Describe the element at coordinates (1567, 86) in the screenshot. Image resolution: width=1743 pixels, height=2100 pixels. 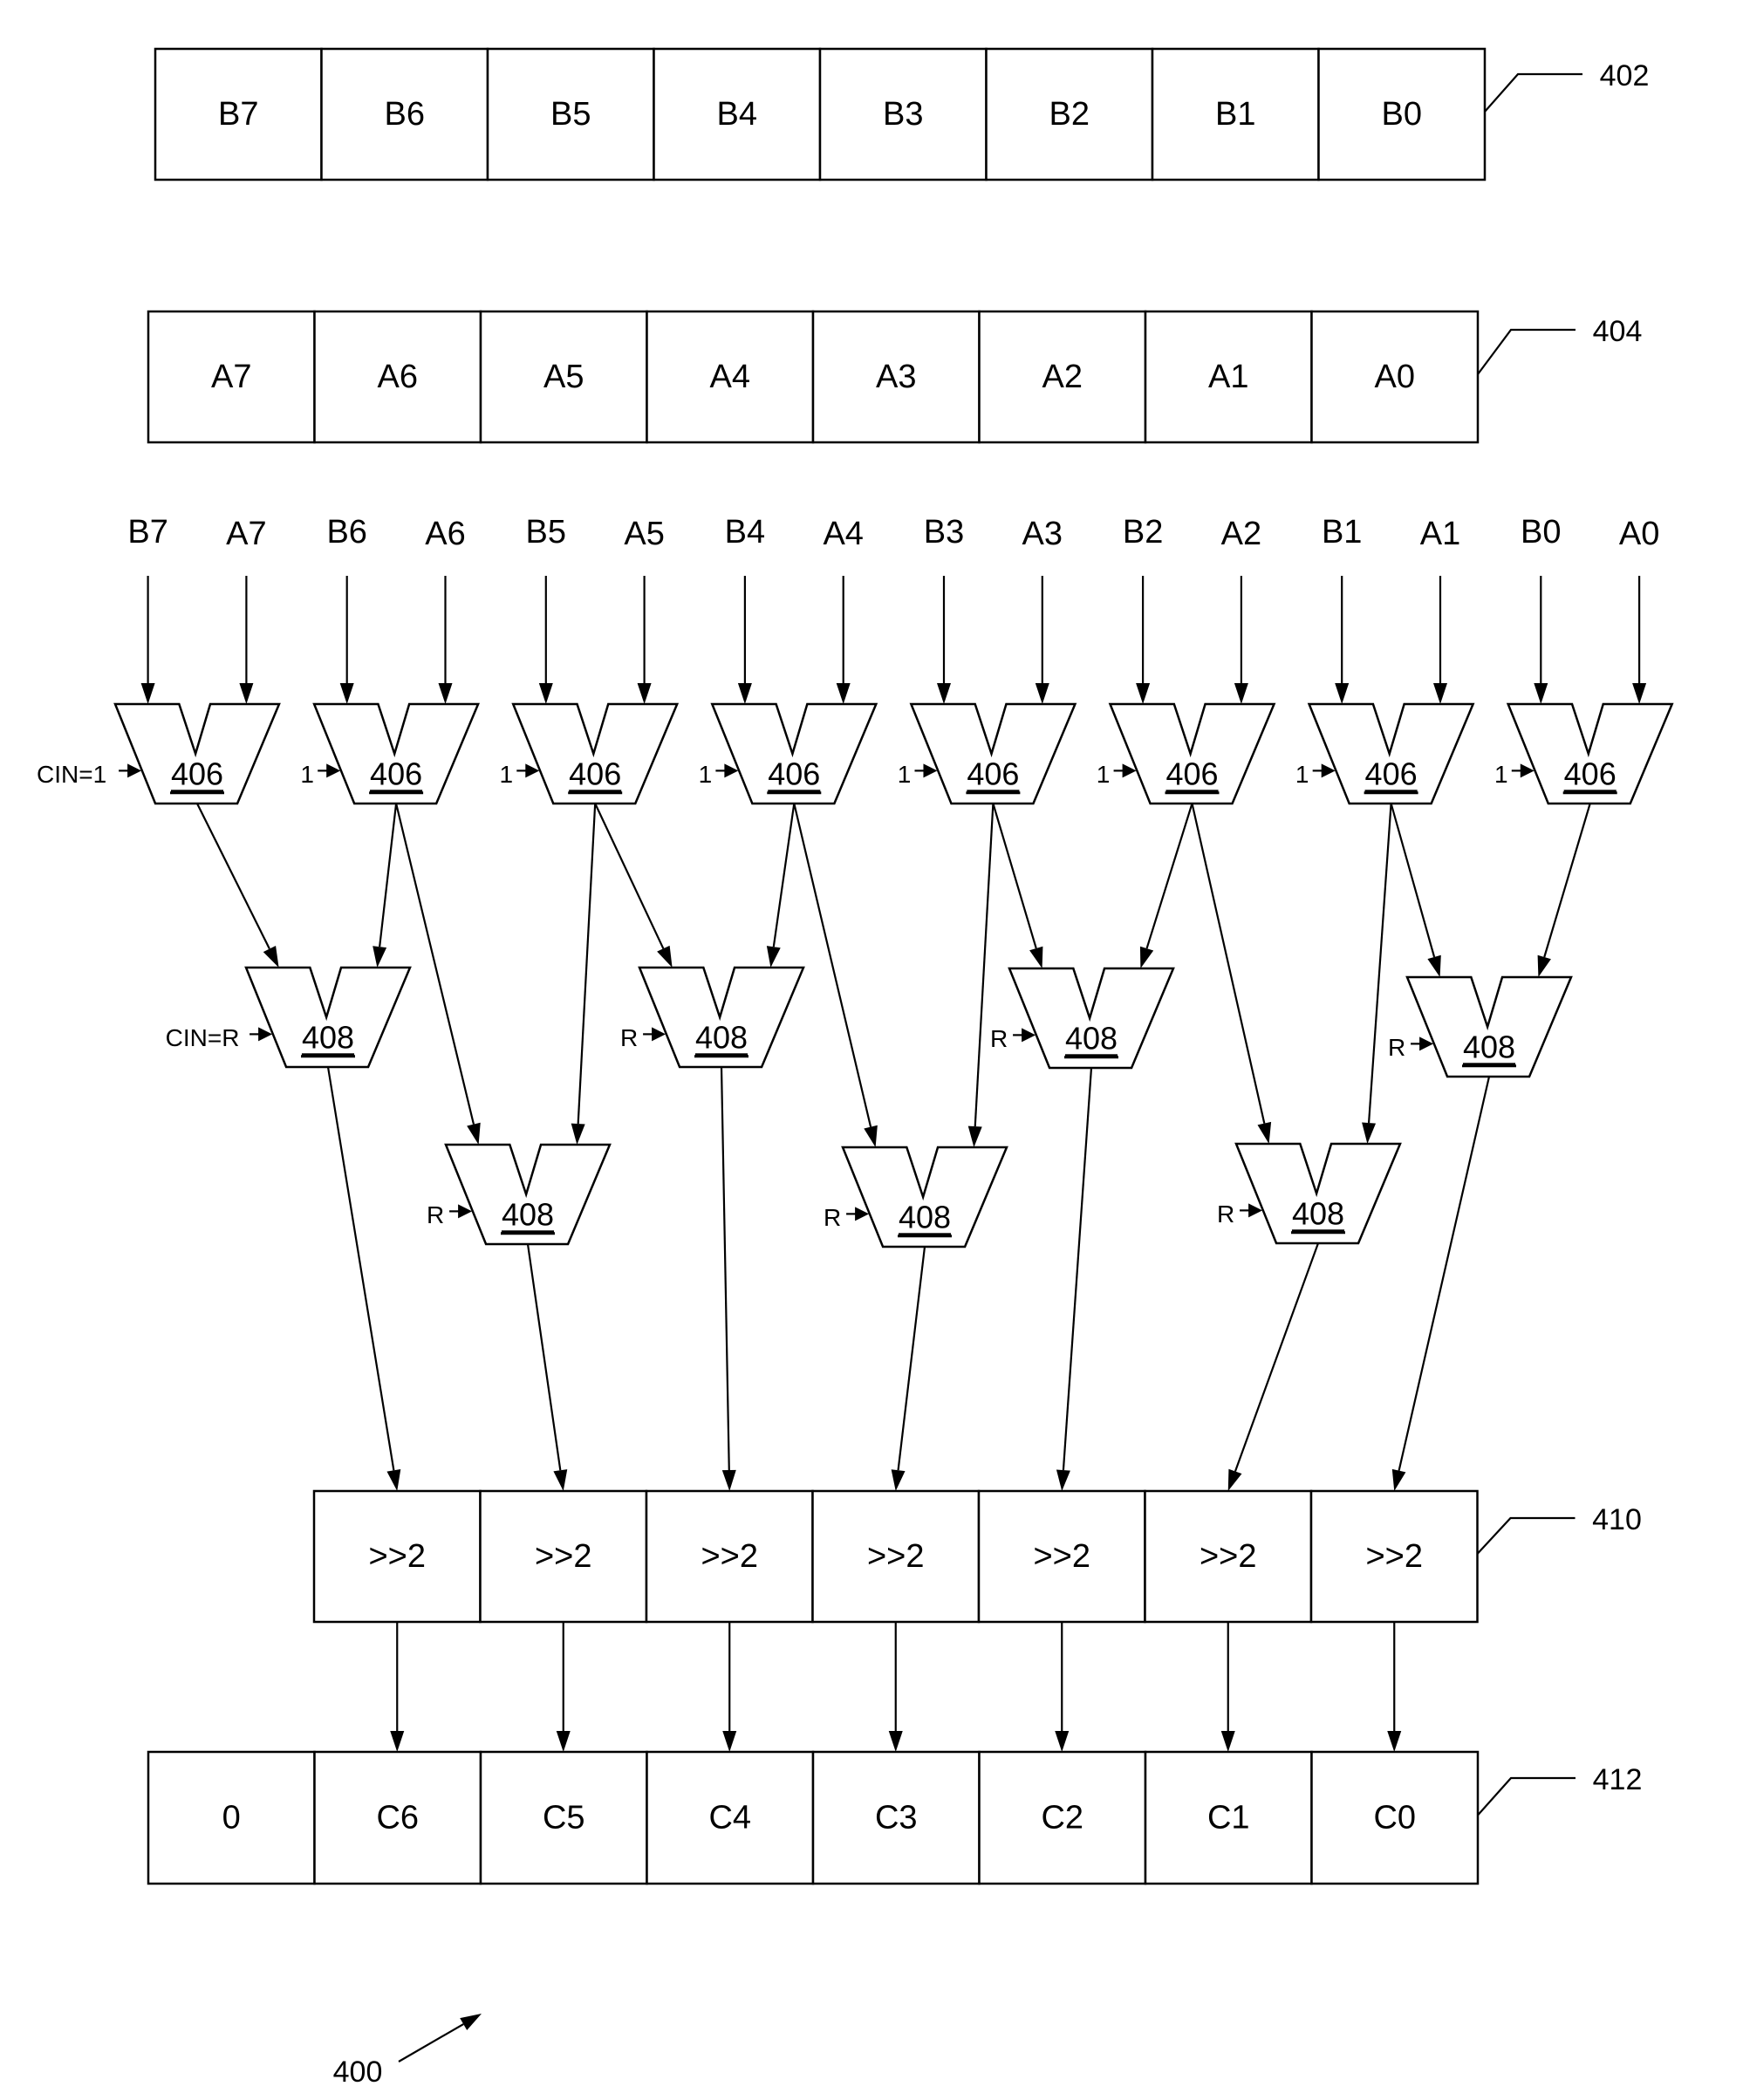
I see `reference-callout: 402` at that location.